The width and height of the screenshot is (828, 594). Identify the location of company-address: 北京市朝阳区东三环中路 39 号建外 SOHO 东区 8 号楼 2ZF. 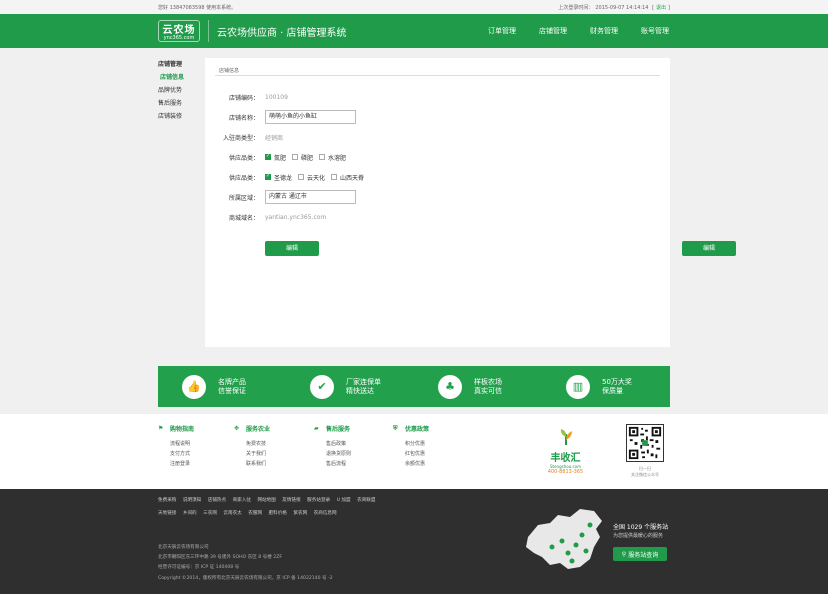
(220, 557).